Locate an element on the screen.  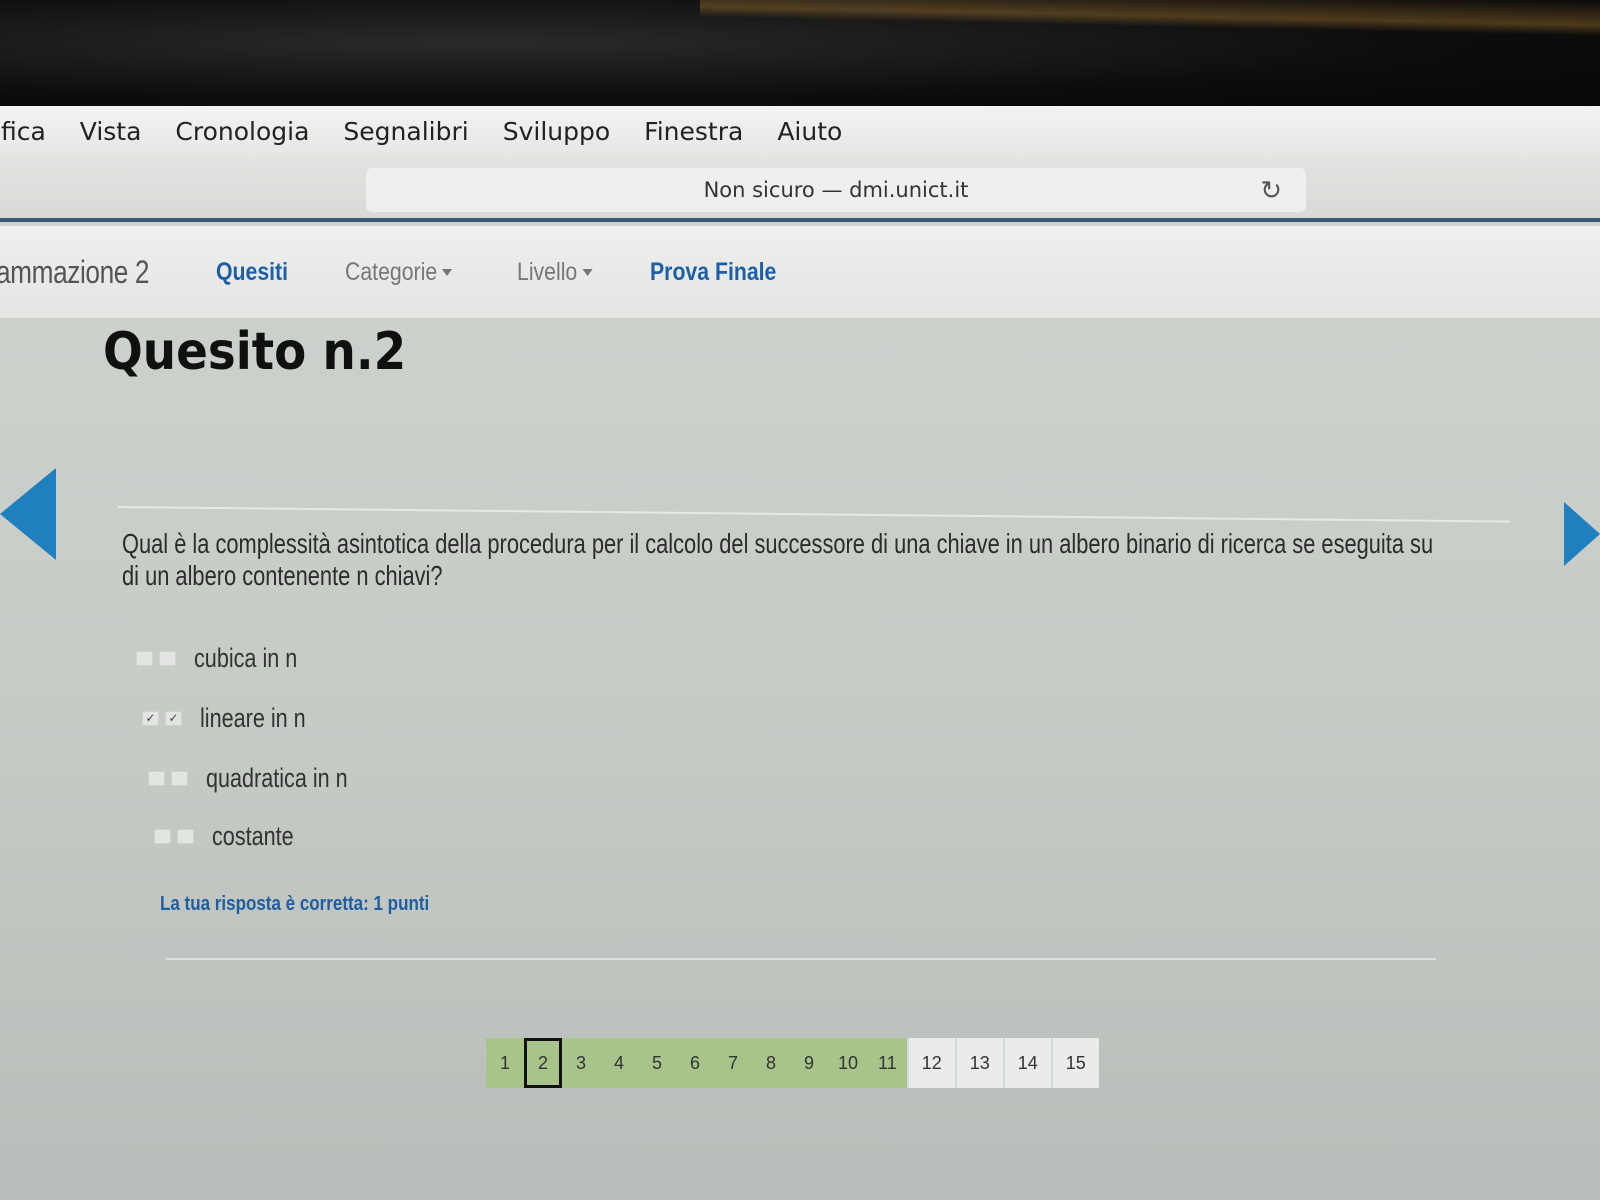
menu-item: Finestra is located at coordinates (693, 131).